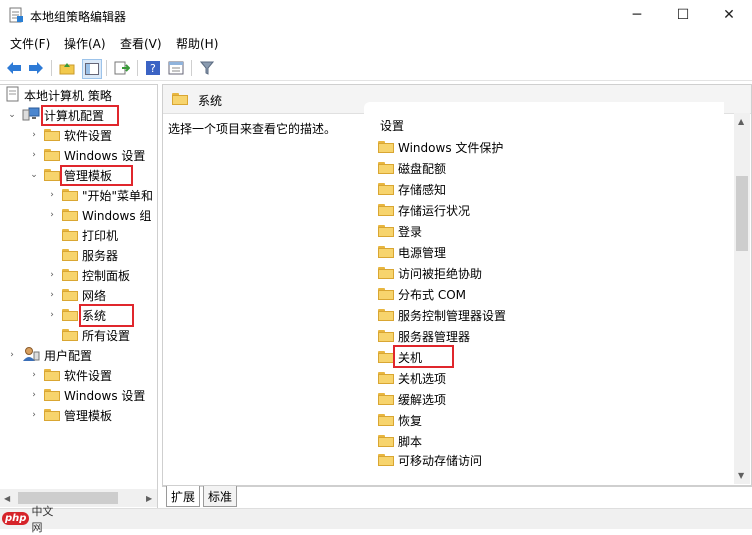 The width and height of the screenshot is (752, 535). Describe the element at coordinates (442, 315) in the screenshot. I see `list-item: 服务控制管理器设置` at that location.